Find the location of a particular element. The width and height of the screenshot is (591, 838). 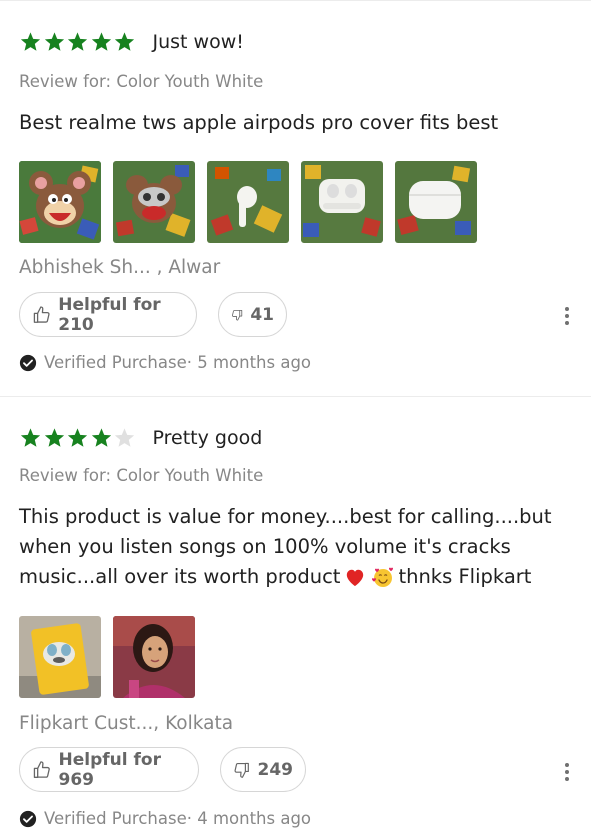

review-actions: Helpful for 969 249 is located at coordinates (162, 769).